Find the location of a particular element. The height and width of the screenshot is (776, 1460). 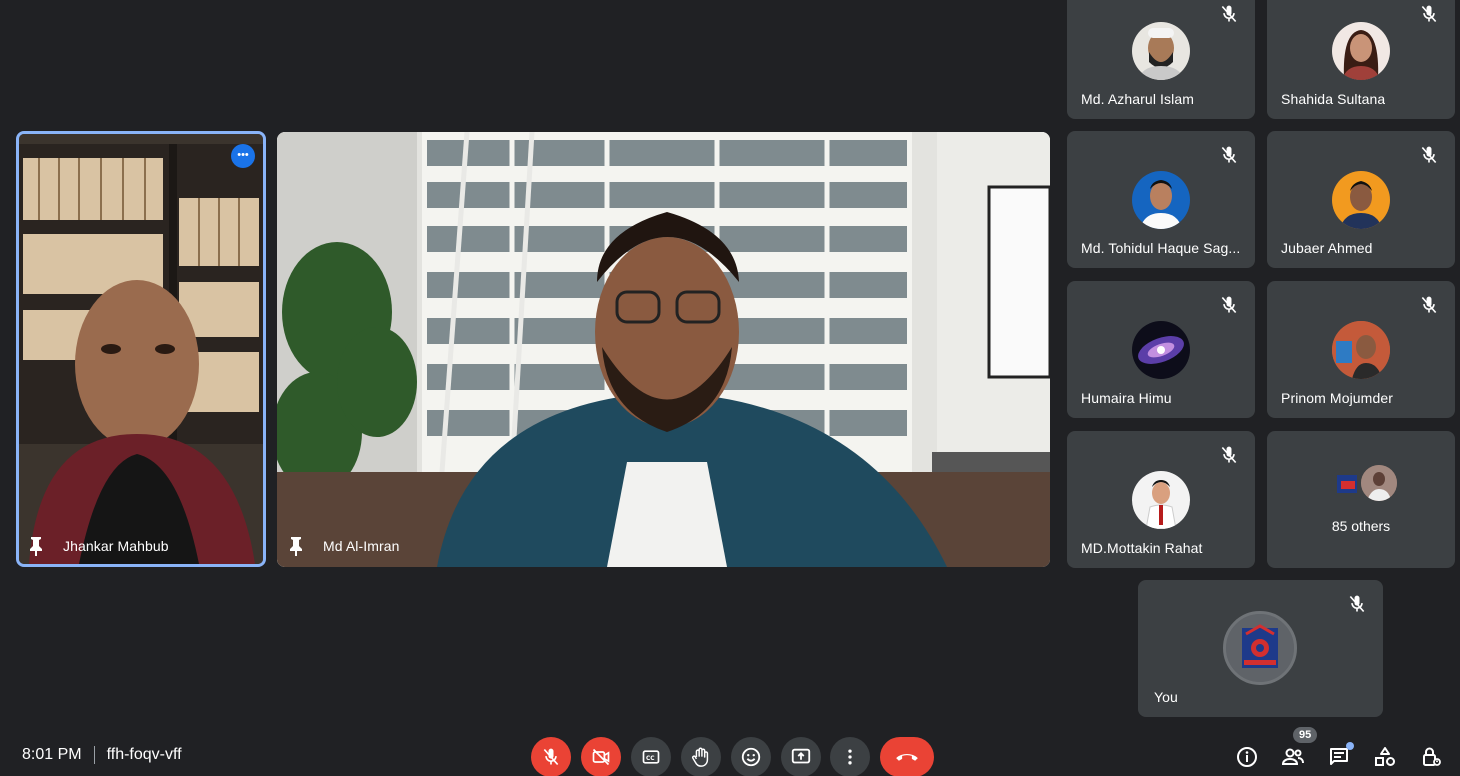

lock-person-icon is located at coordinates (1432, 756).